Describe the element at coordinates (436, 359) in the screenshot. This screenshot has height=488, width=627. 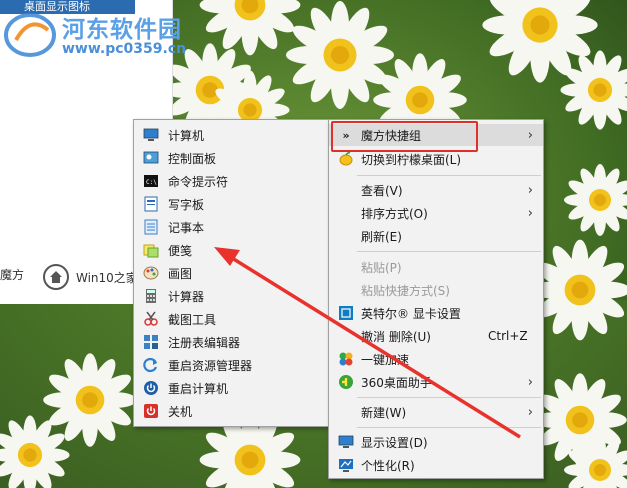
I see `ctx-item-speedup: 一键加速` at that location.